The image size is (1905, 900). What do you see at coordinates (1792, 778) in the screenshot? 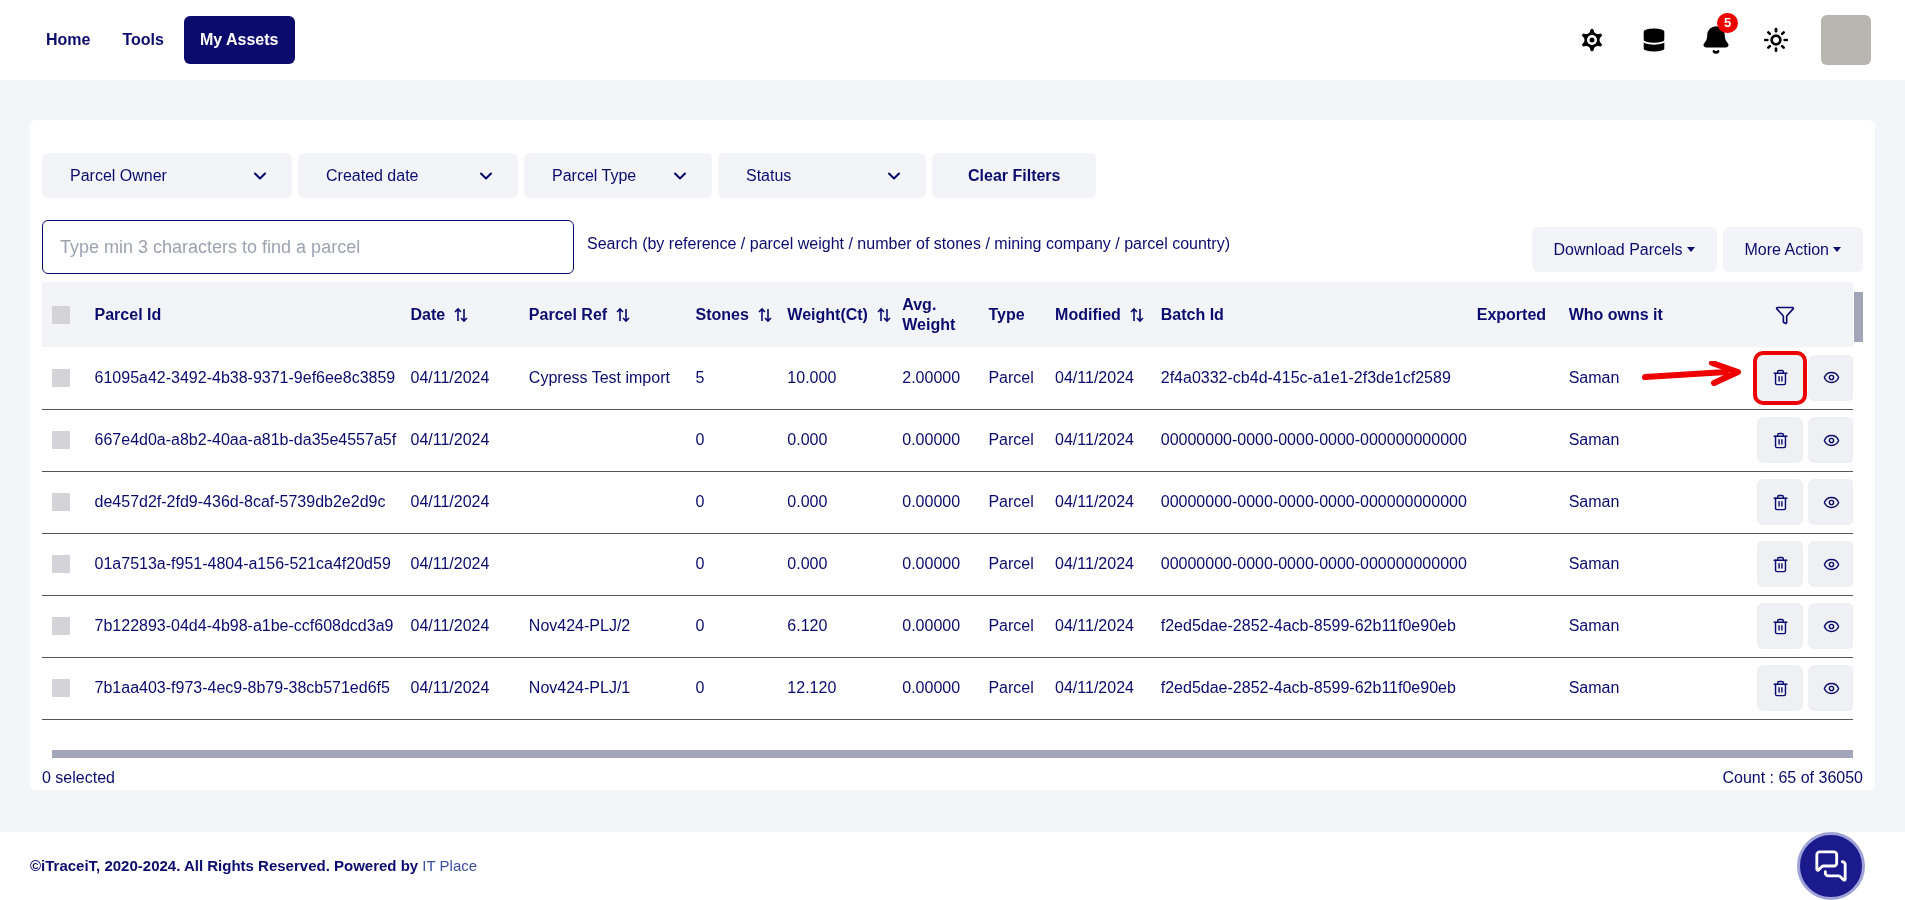
I see `row-count: Count : 65 of 36050` at bounding box center [1792, 778].